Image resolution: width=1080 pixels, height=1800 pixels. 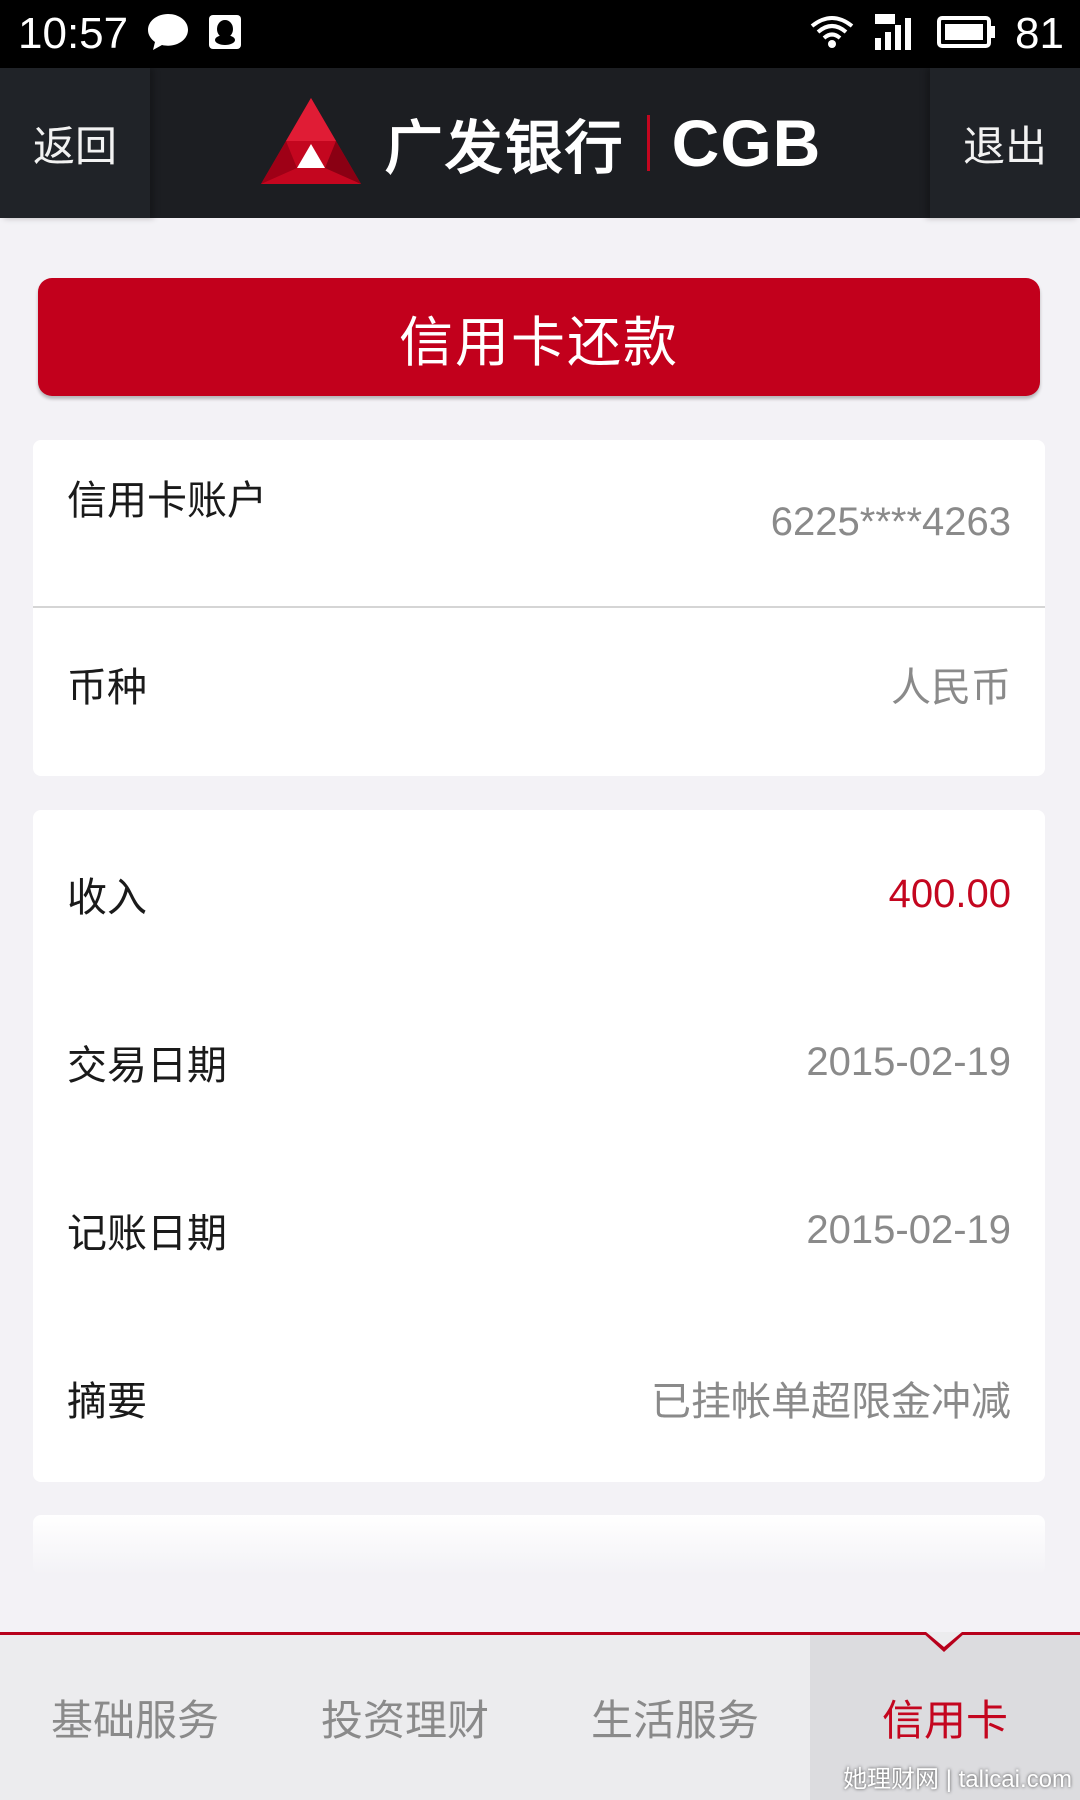 What do you see at coordinates (896, 34) in the screenshot?
I see `signal-3g-icon` at bounding box center [896, 34].